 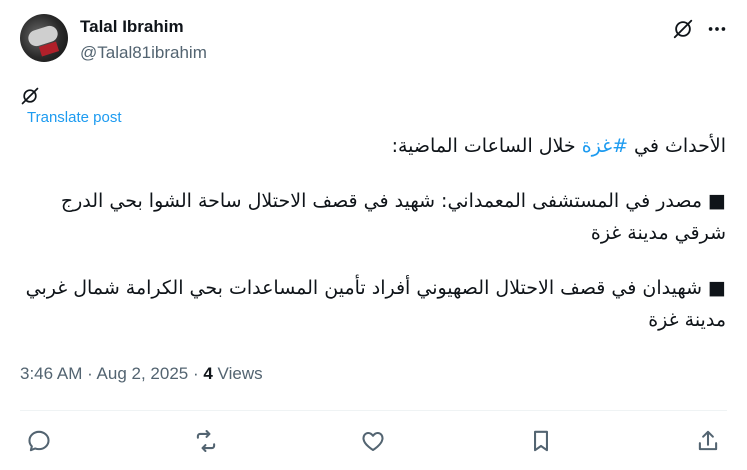 What do you see at coordinates (237, 373) in the screenshot?
I see `views-label: Views` at bounding box center [237, 373].